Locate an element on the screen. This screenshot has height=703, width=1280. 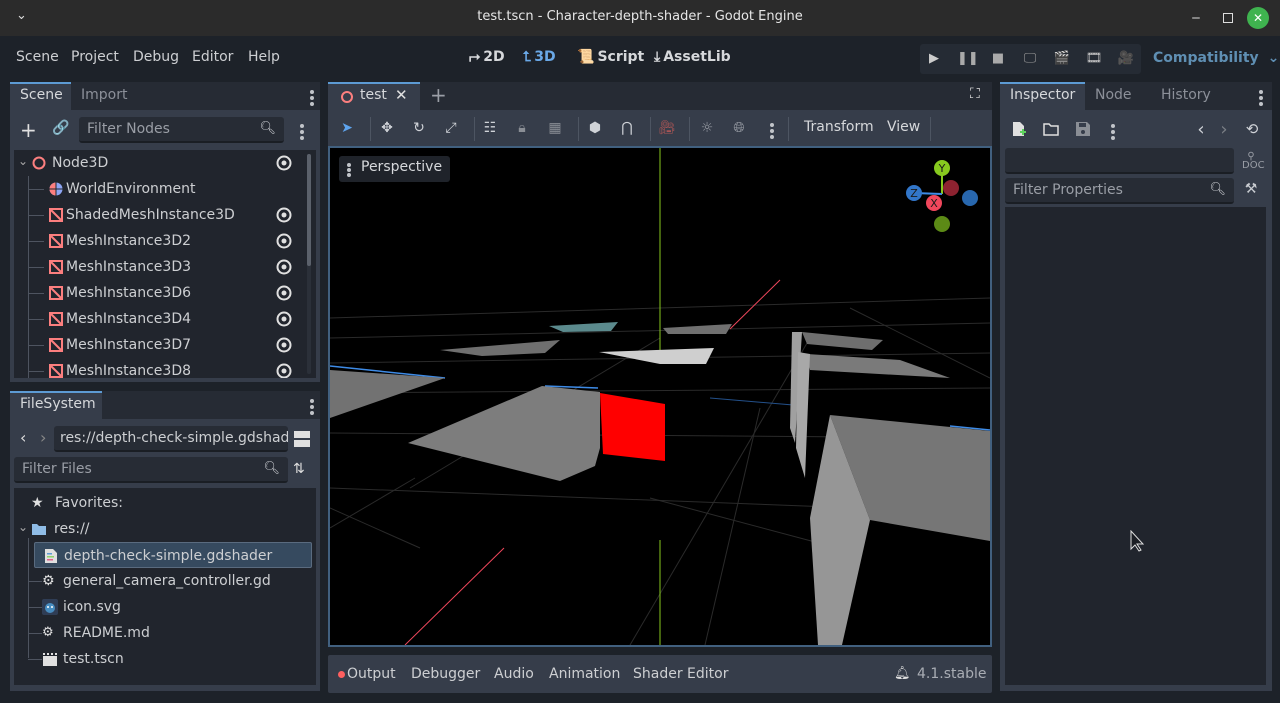
sun-preview-icon: ☼ is located at coordinates (707, 128).